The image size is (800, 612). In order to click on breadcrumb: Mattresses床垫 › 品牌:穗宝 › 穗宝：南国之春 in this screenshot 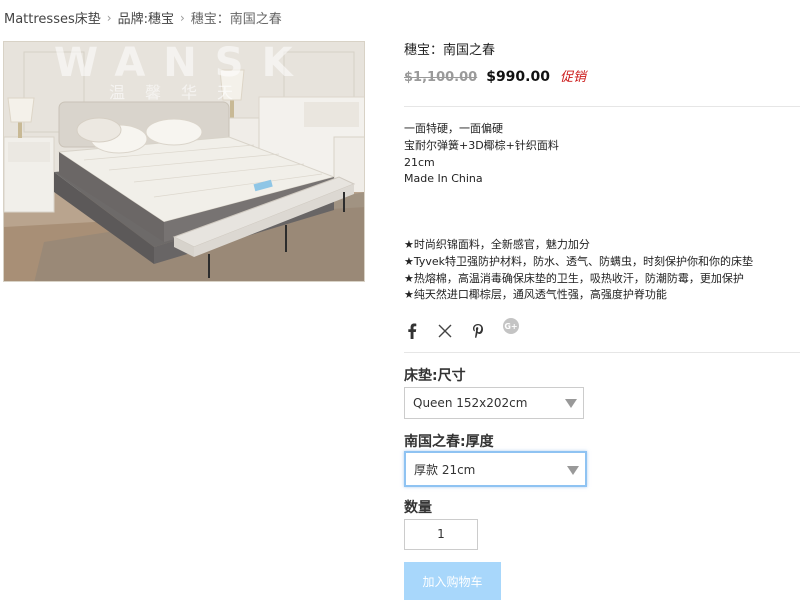, I will do `click(143, 18)`.